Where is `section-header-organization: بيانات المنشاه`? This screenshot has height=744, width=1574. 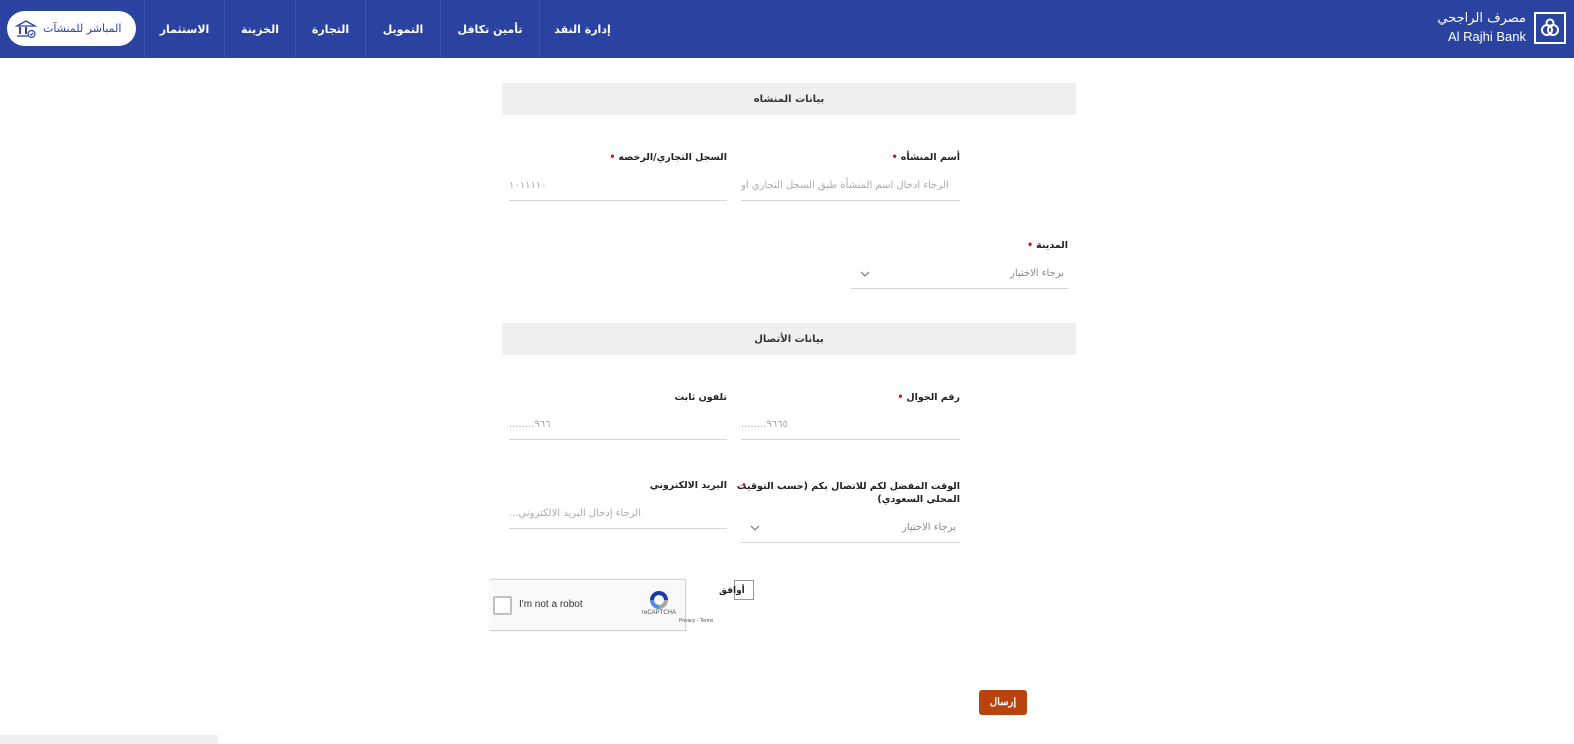
section-header-organization: بيانات المنشاه is located at coordinates (789, 99).